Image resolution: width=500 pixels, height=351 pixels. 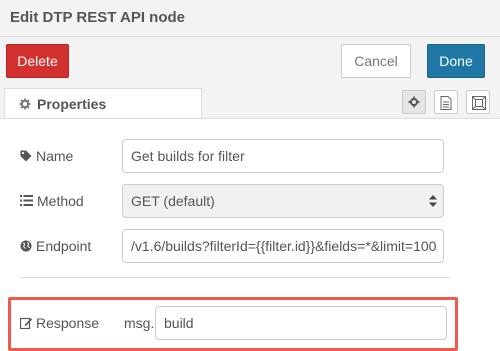 I want to click on tab-properties-label: Properties, so click(x=72, y=104).